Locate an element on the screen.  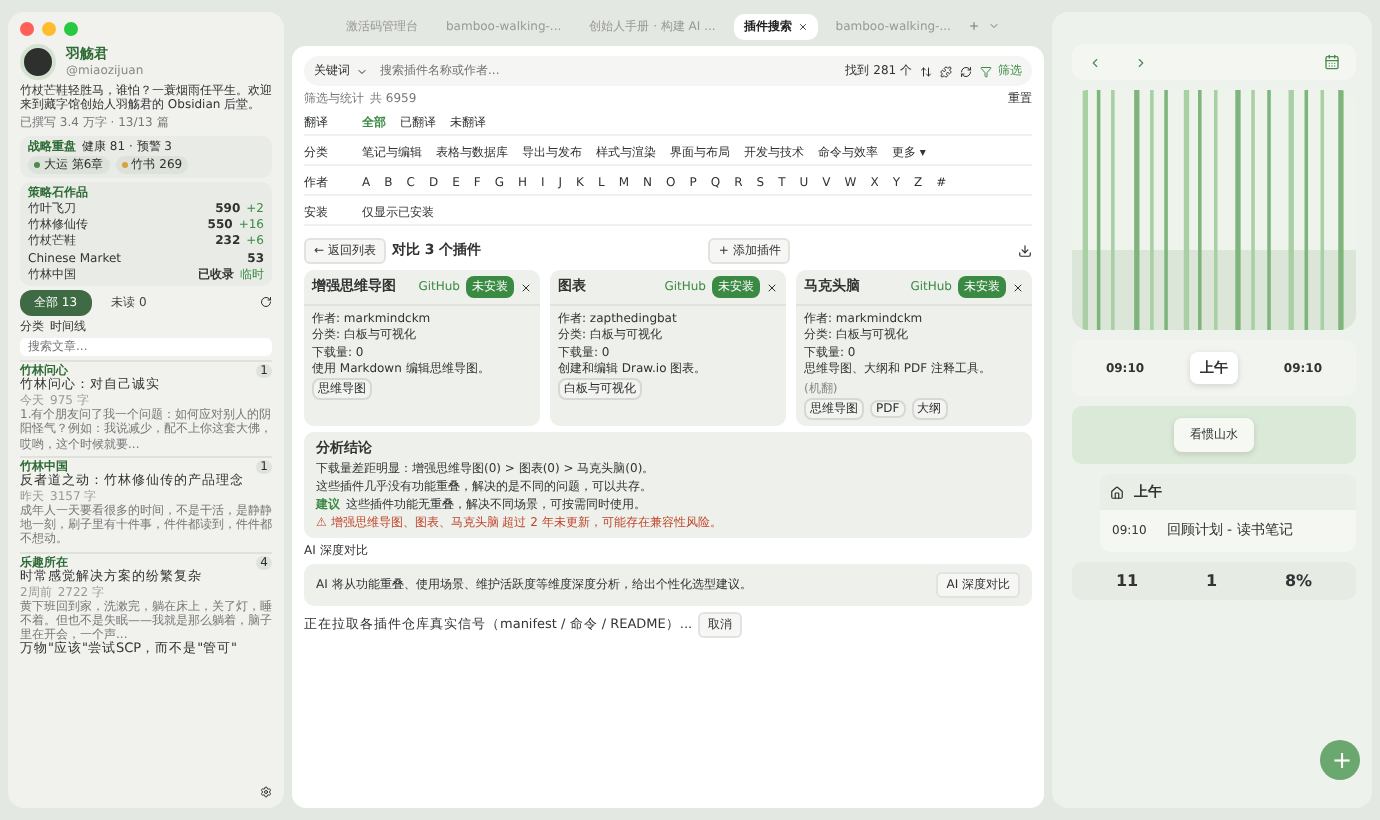
previous-icon is located at coordinates (1095, 62).